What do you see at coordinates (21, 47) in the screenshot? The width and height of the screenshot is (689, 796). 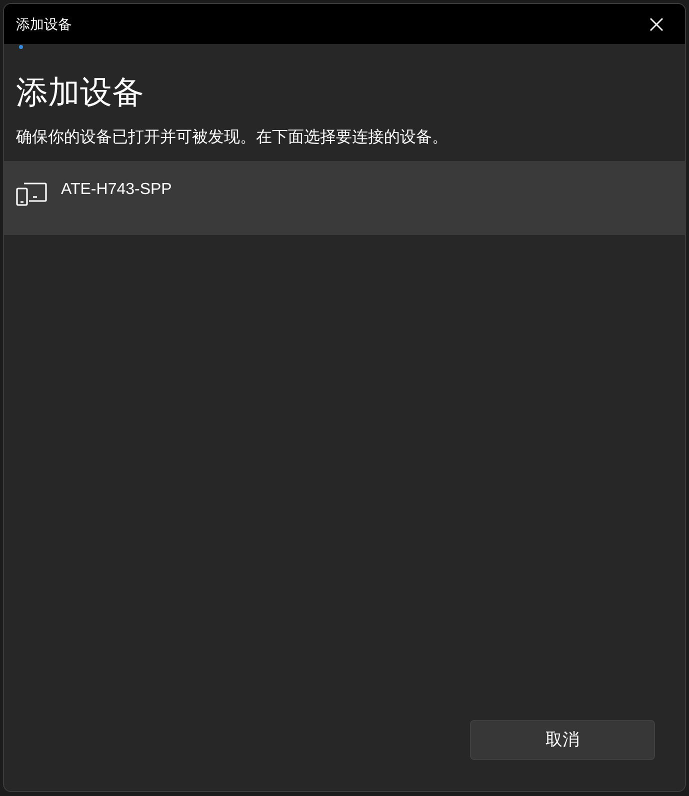 I see `progress-dot-icon` at bounding box center [21, 47].